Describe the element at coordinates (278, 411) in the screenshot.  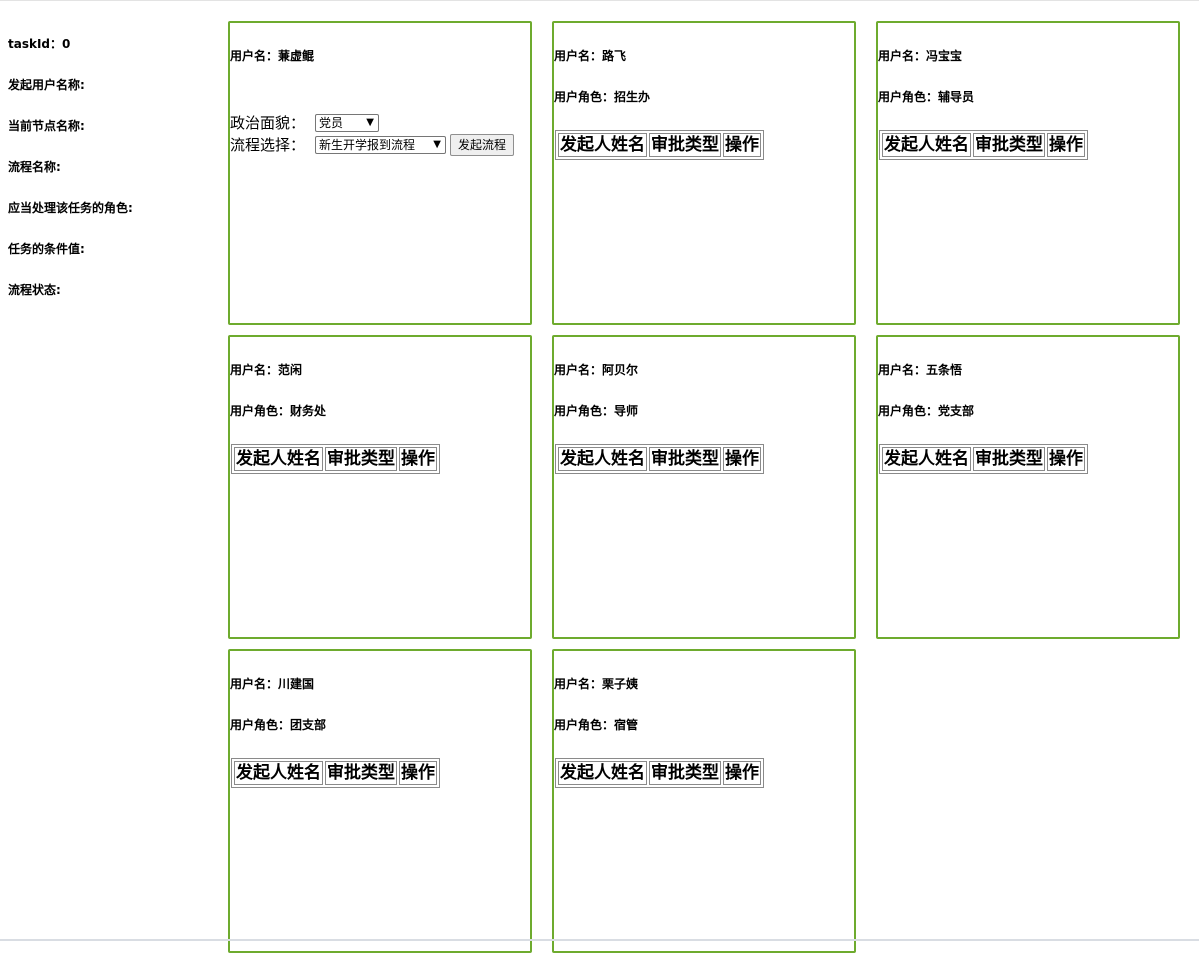
I see `card-role: 用户角色：财务处` at that location.